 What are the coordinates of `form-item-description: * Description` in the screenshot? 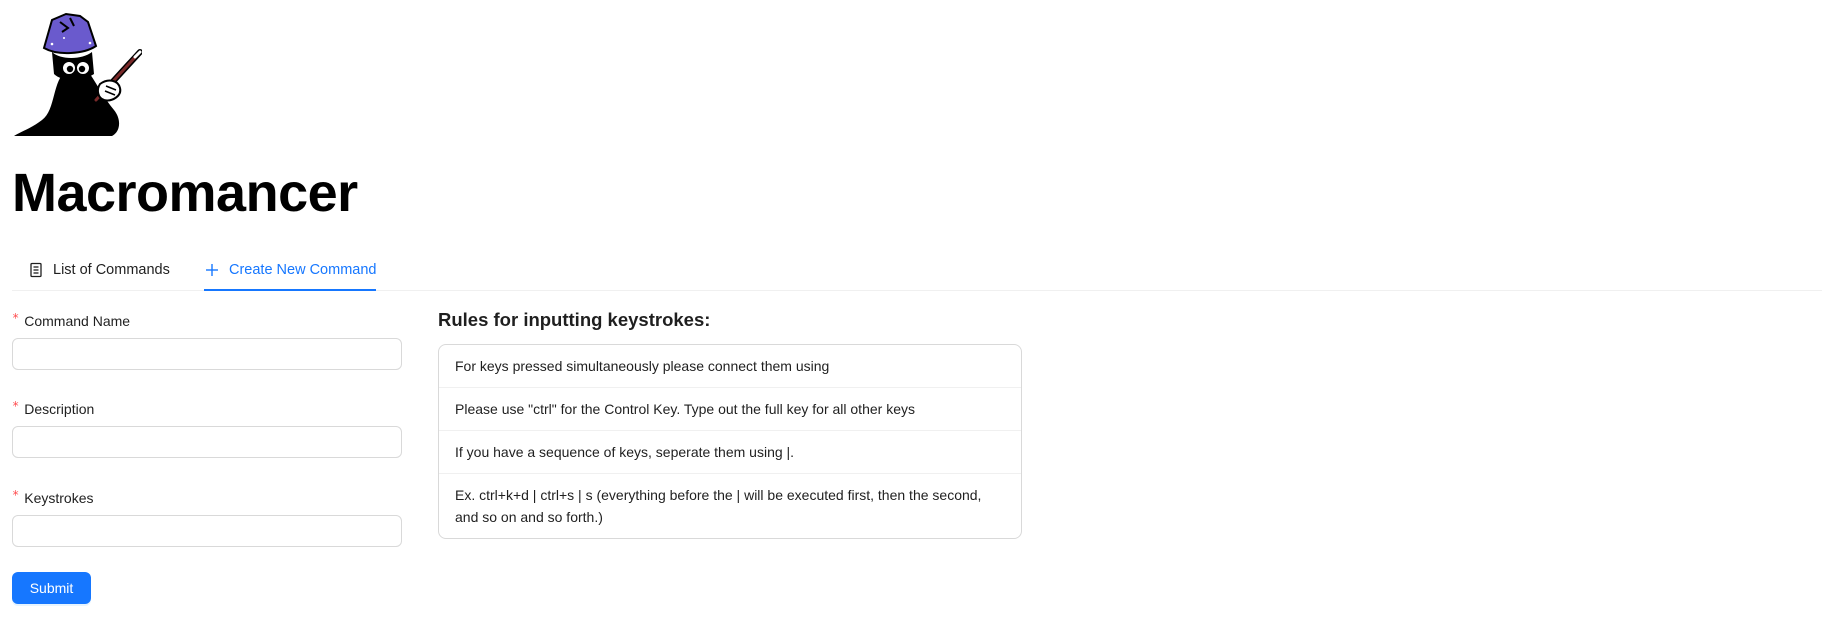 It's located at (207, 428).